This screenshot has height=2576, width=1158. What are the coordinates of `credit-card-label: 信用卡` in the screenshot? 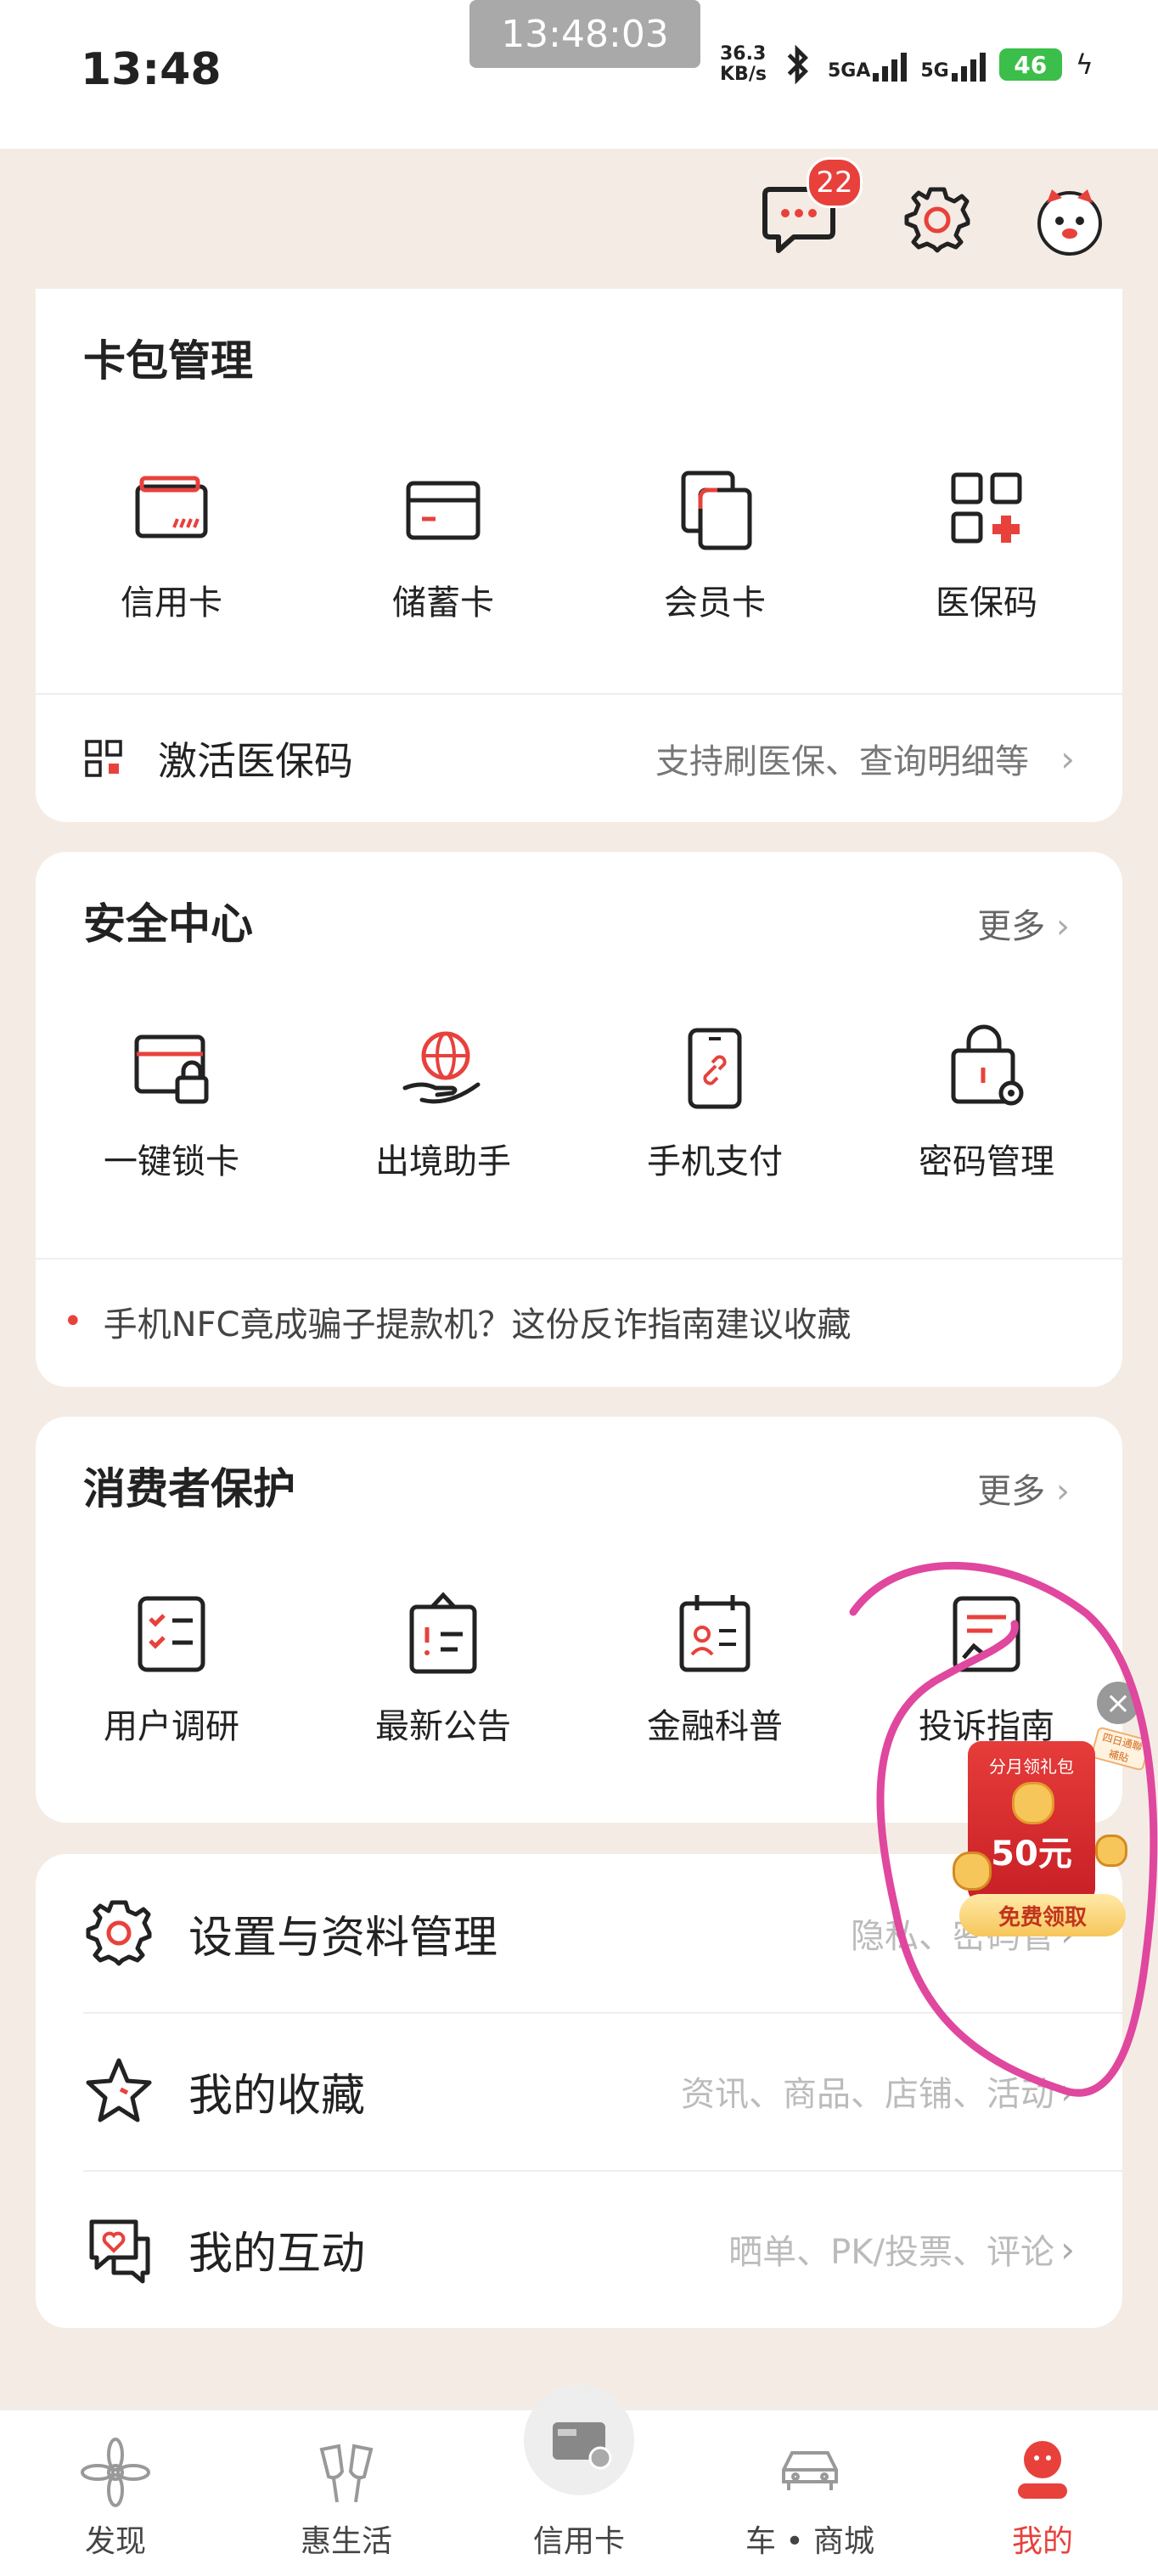 It's located at (172, 603).